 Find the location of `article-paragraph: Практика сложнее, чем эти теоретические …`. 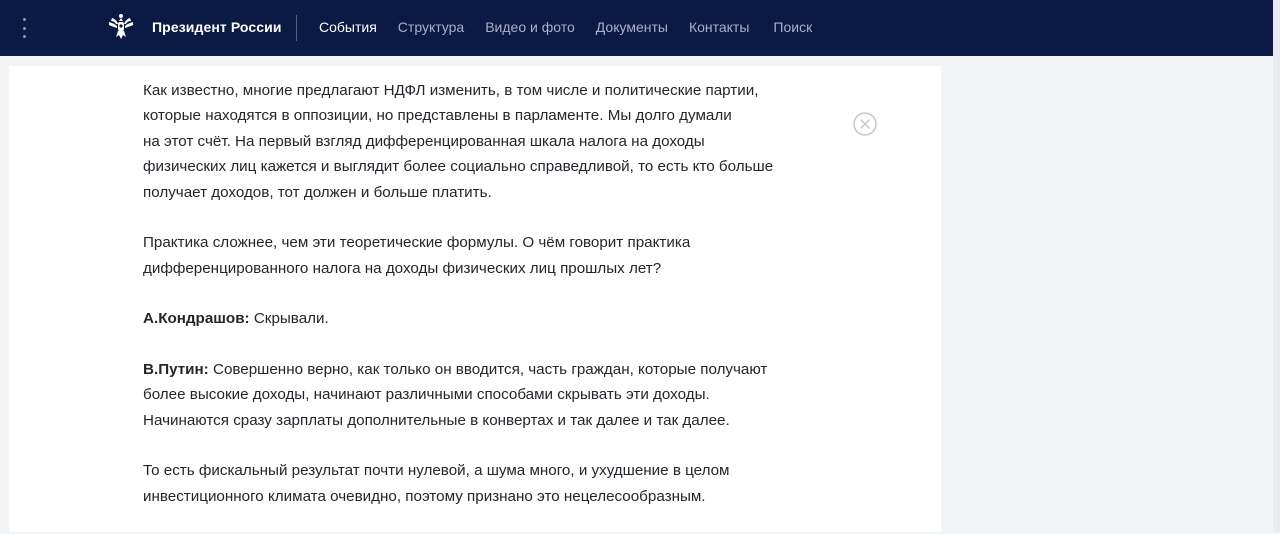

article-paragraph: Практика сложнее, чем эти теоретические … is located at coordinates (483, 255).